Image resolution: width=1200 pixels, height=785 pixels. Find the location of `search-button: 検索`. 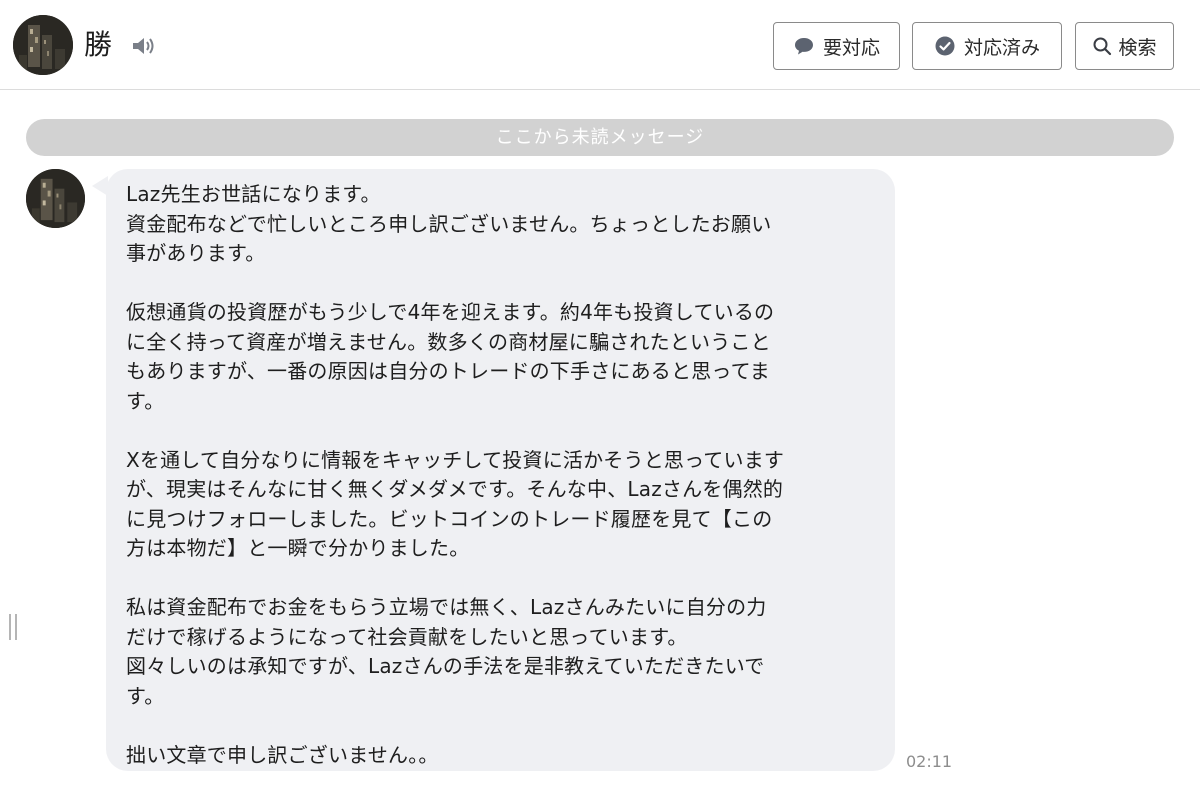

search-button: 検索 is located at coordinates (1124, 46).